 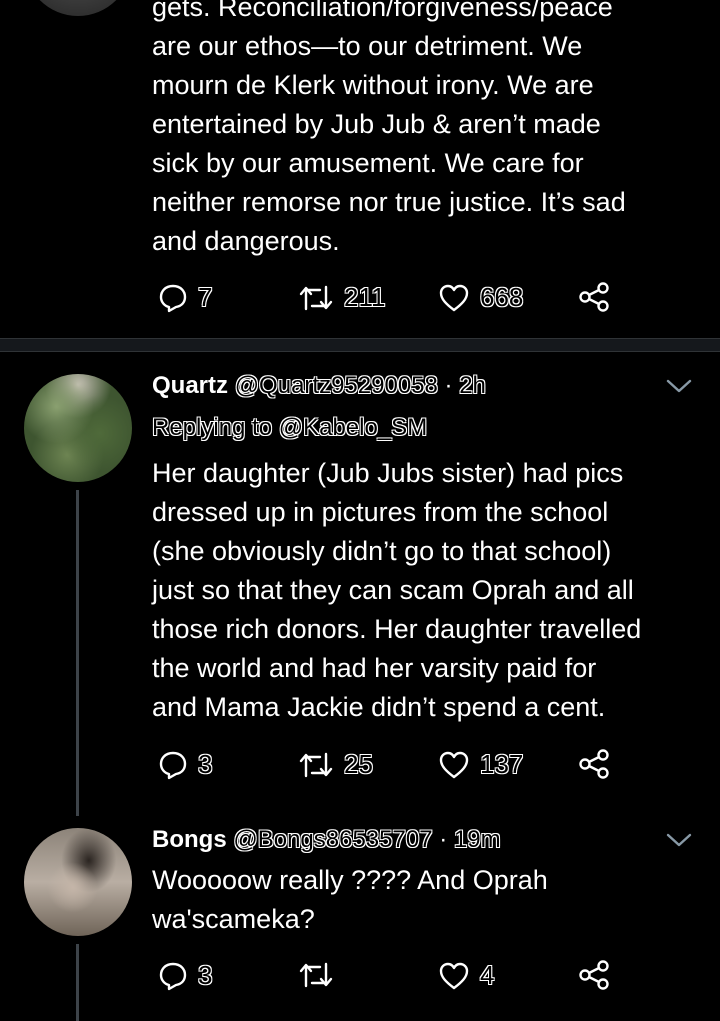 What do you see at coordinates (502, 764) in the screenshot?
I see `like-count: 137` at bounding box center [502, 764].